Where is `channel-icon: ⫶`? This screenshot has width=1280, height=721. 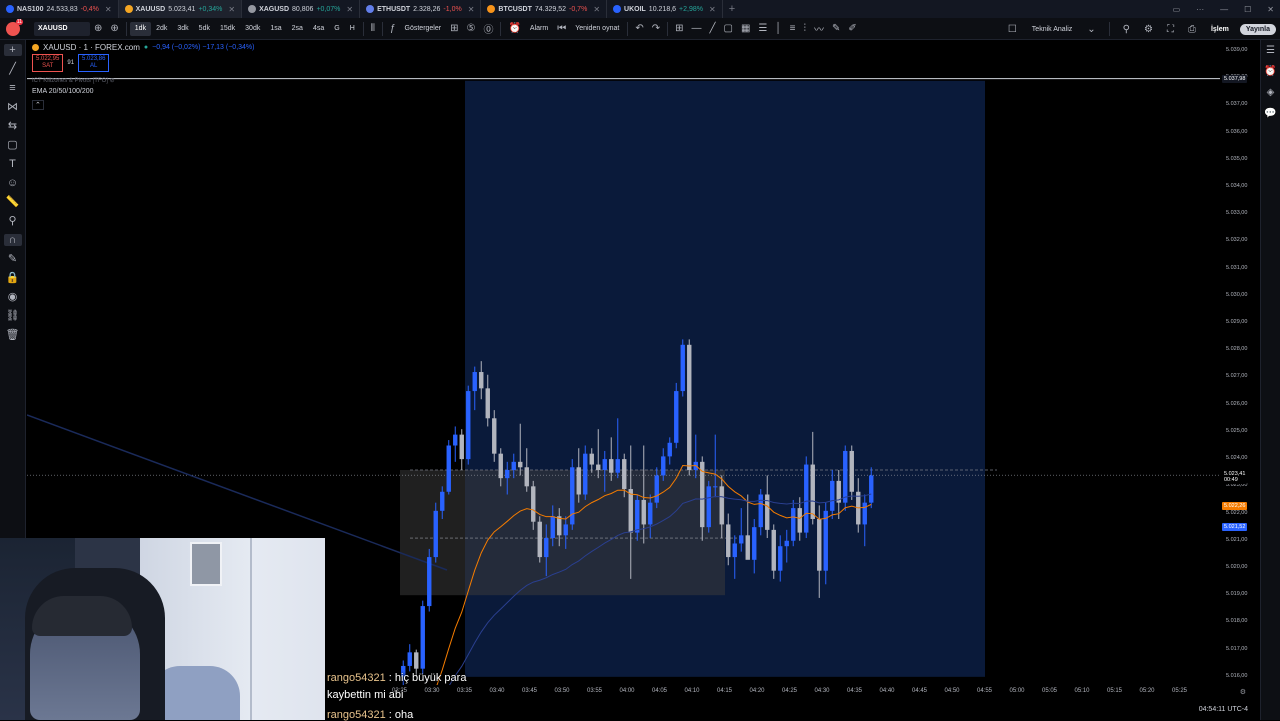
channel-icon: ⫶ is located at coordinates (804, 28).